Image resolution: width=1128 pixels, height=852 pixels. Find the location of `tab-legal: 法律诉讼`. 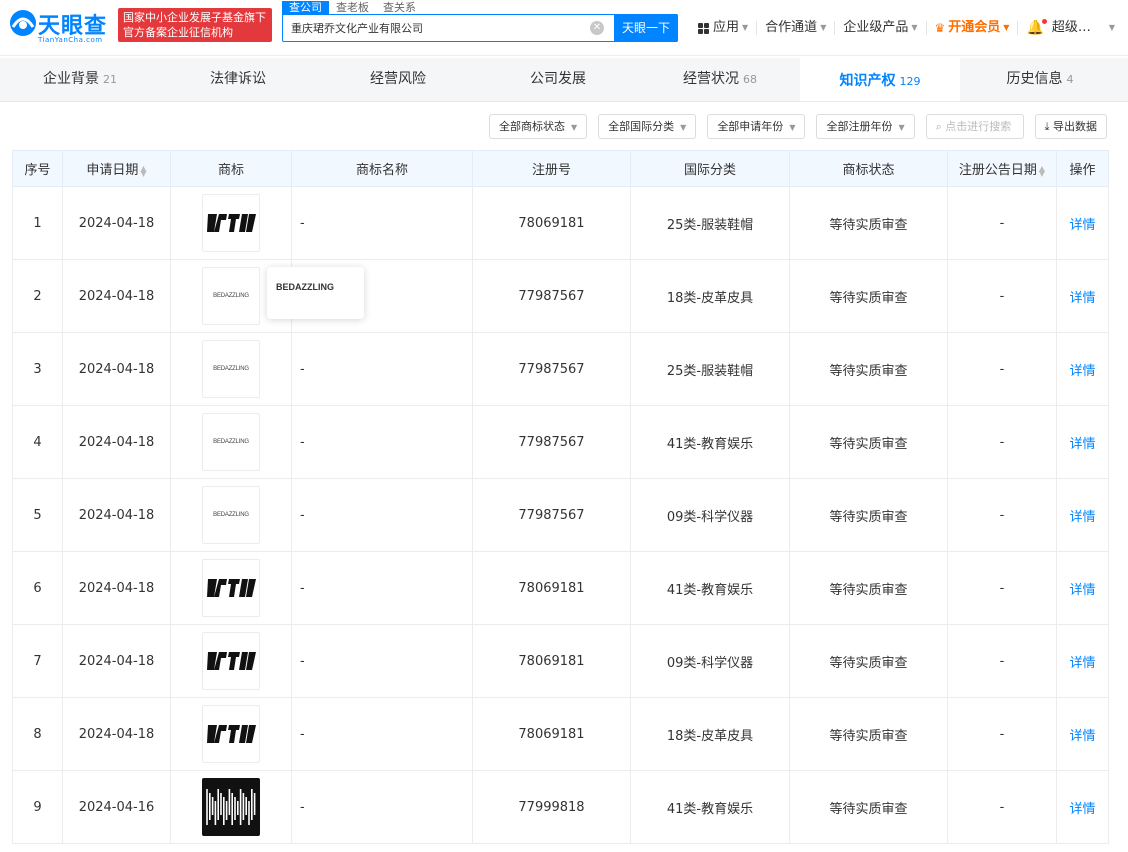

tab-legal: 法律诉讼 is located at coordinates (240, 79).